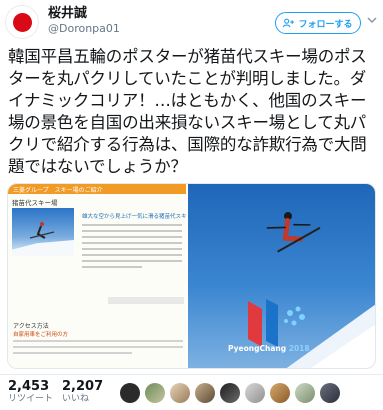  What do you see at coordinates (289, 23) in the screenshot?
I see `add-user-icon` at bounding box center [289, 23].